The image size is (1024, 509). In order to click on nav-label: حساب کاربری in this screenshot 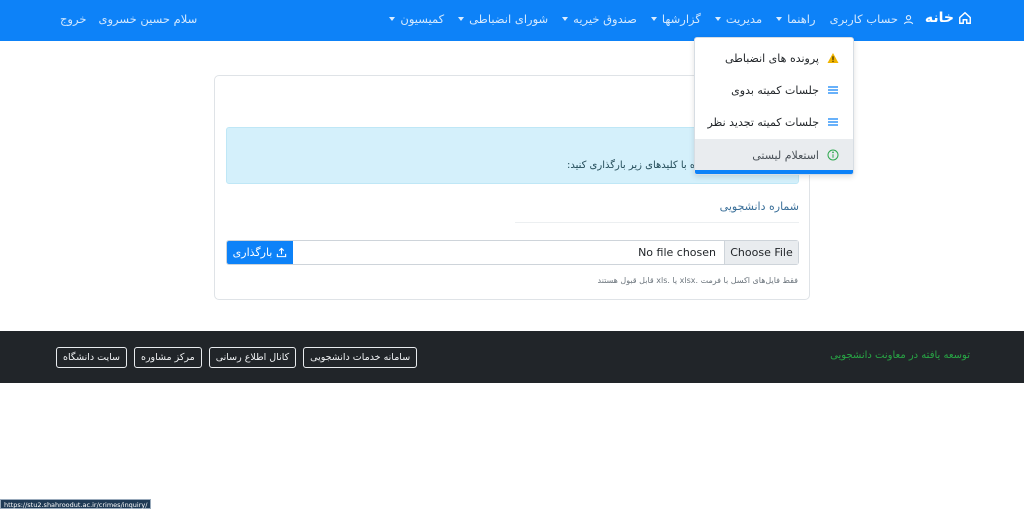, I will do `click(863, 19)`.